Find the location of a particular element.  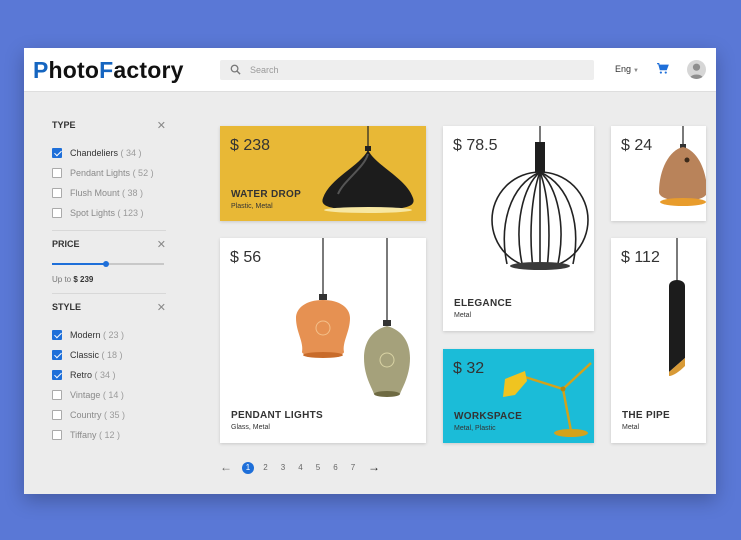

logo-letter-f: F is located at coordinates (106, 70).